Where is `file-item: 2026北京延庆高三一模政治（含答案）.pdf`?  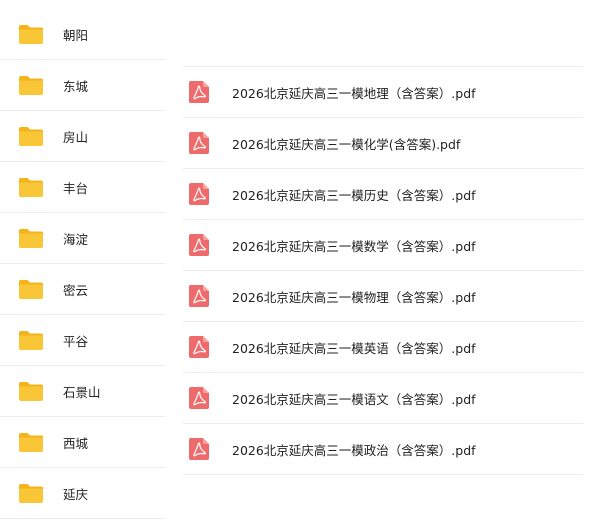
file-item: 2026北京延庆高三一模政治（含答案）.pdf is located at coordinates (383, 449).